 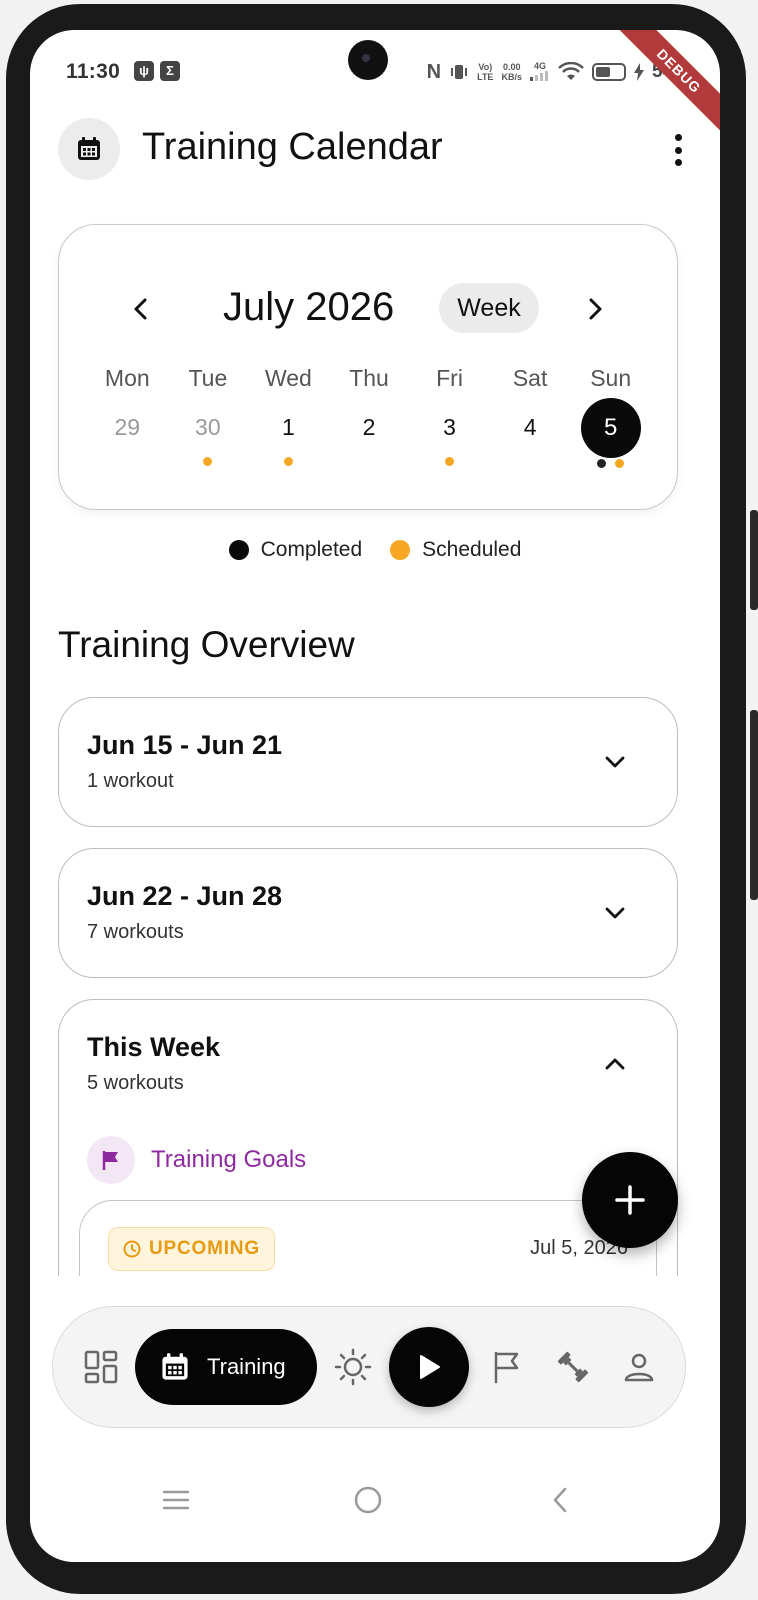 What do you see at coordinates (530, 435) in the screenshot?
I see `calendar-day: 4` at bounding box center [530, 435].